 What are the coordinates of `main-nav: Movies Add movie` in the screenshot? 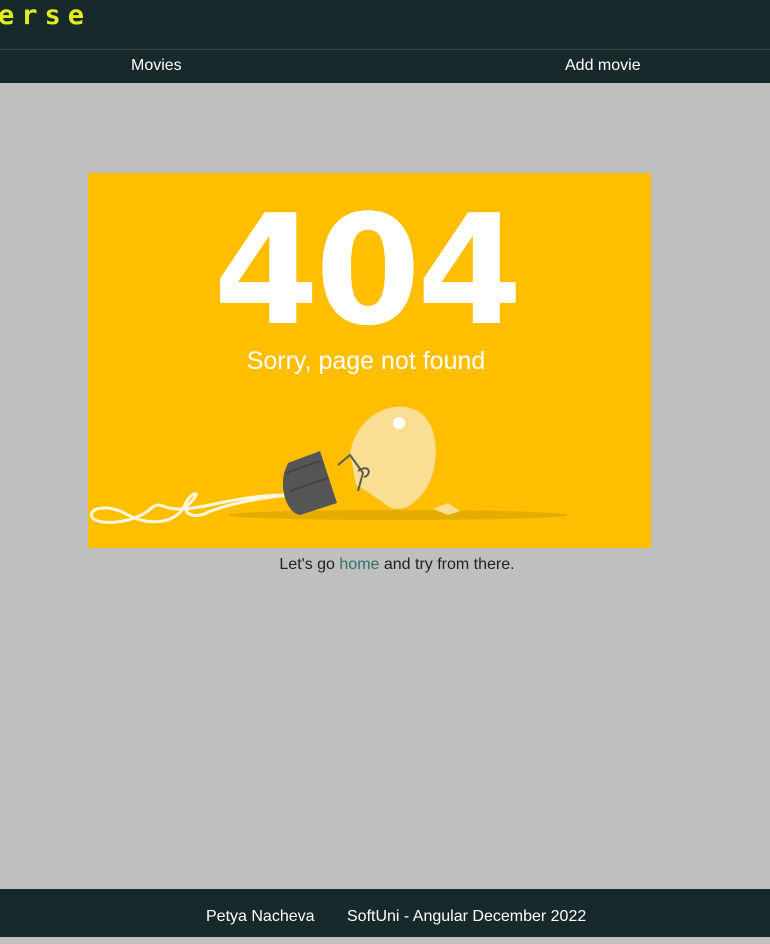 It's located at (385, 66).